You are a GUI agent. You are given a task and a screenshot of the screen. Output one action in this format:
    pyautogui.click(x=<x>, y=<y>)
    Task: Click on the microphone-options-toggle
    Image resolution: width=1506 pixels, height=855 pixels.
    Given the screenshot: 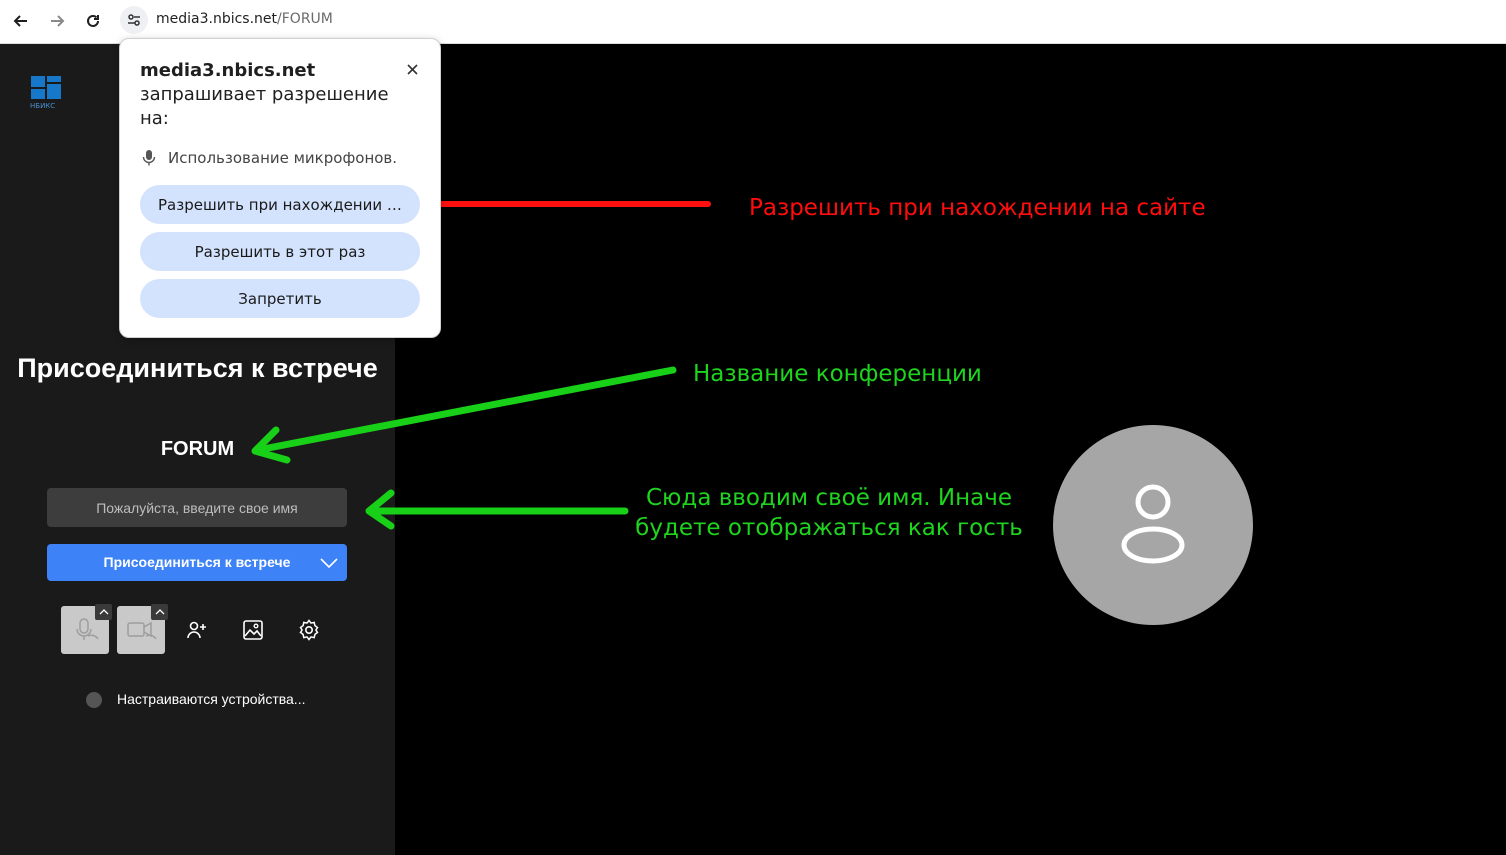 What is the action you would take?
    pyautogui.click(x=103, y=612)
    